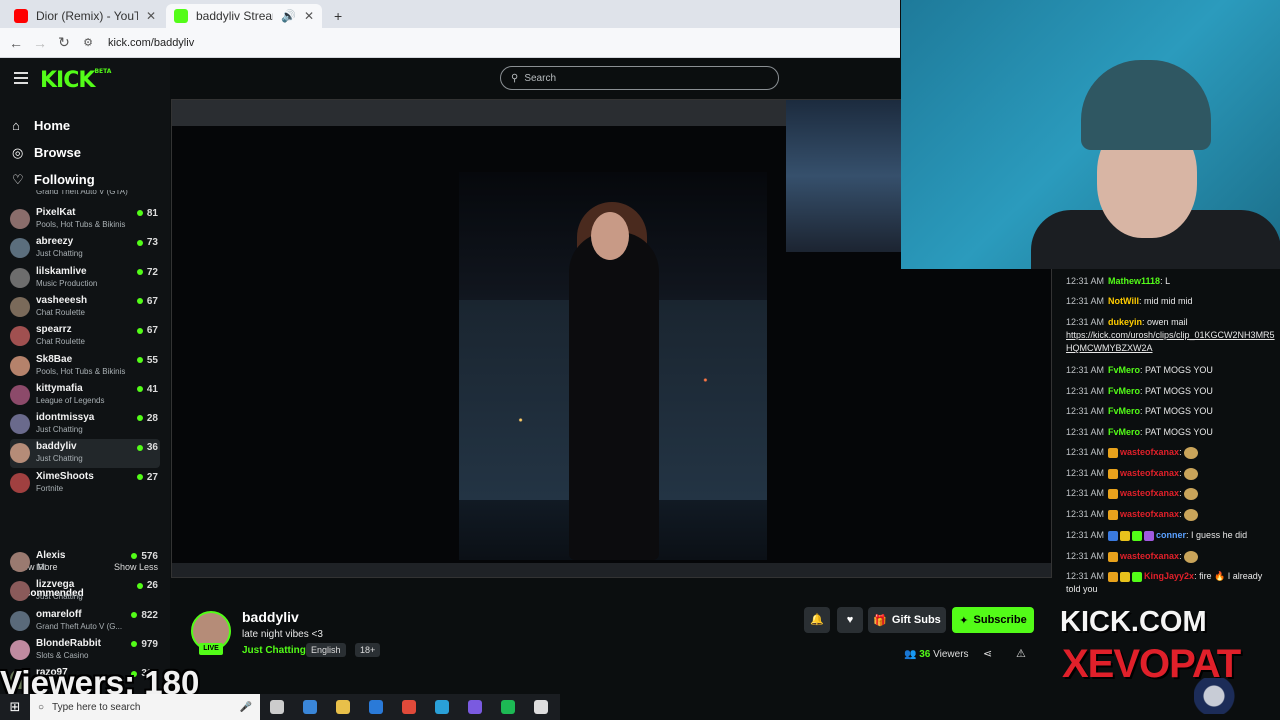 The height and width of the screenshot is (720, 1280). What do you see at coordinates (326, 650) in the screenshot?
I see `tag-language: English` at bounding box center [326, 650].